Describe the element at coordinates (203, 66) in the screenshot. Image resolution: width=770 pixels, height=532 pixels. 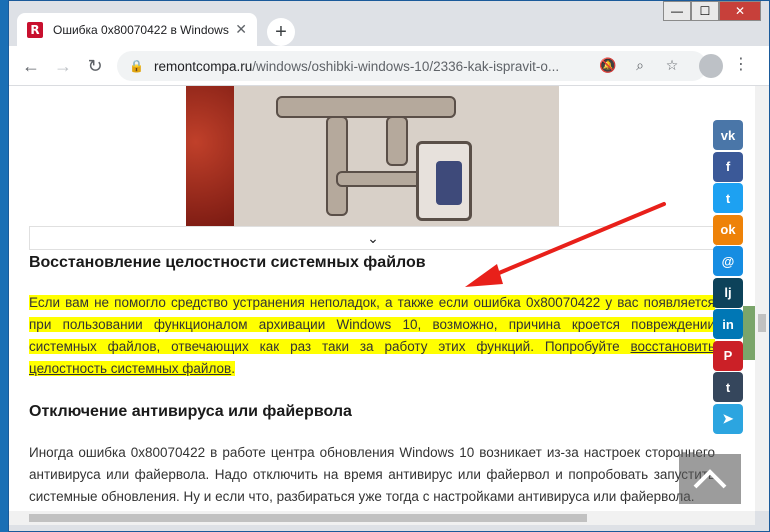
I see `url-host: remontcompa.ru` at that location.